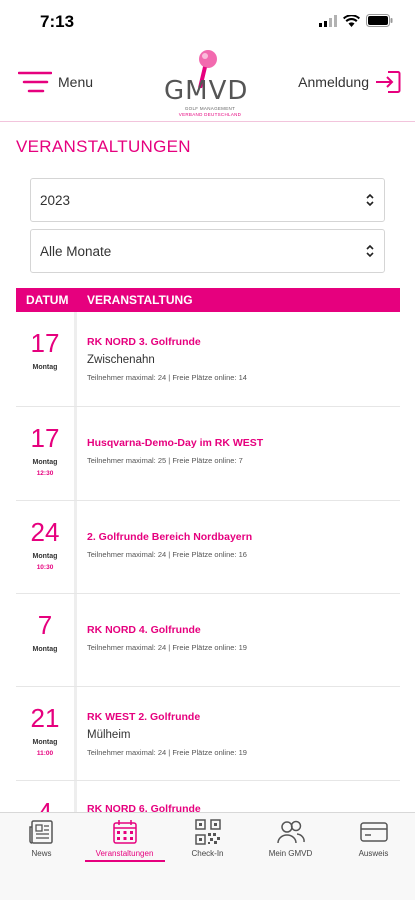 The image size is (415, 900). What do you see at coordinates (103, 146) in the screenshot?
I see `page-title: VERANSTALTUNGEN` at bounding box center [103, 146].